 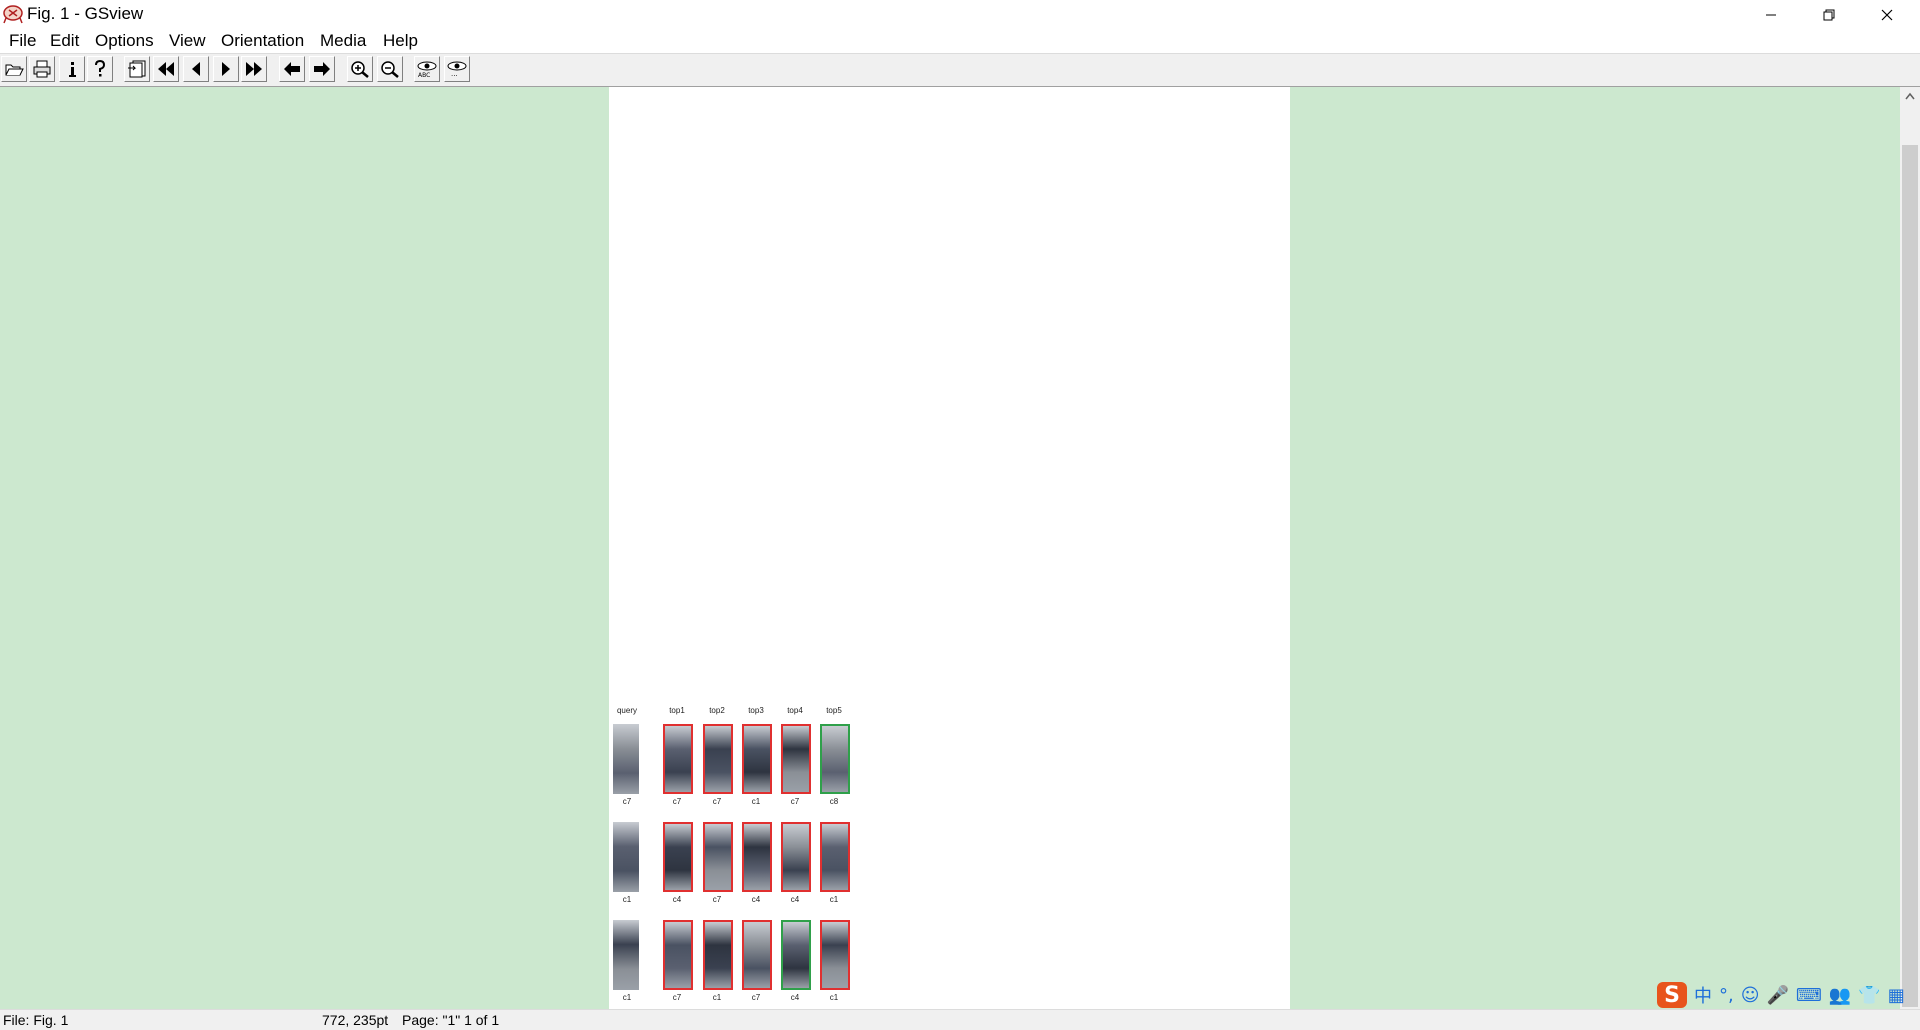 What do you see at coordinates (1869, 995) in the screenshot?
I see `ime-skin-icon: 👕` at bounding box center [1869, 995].